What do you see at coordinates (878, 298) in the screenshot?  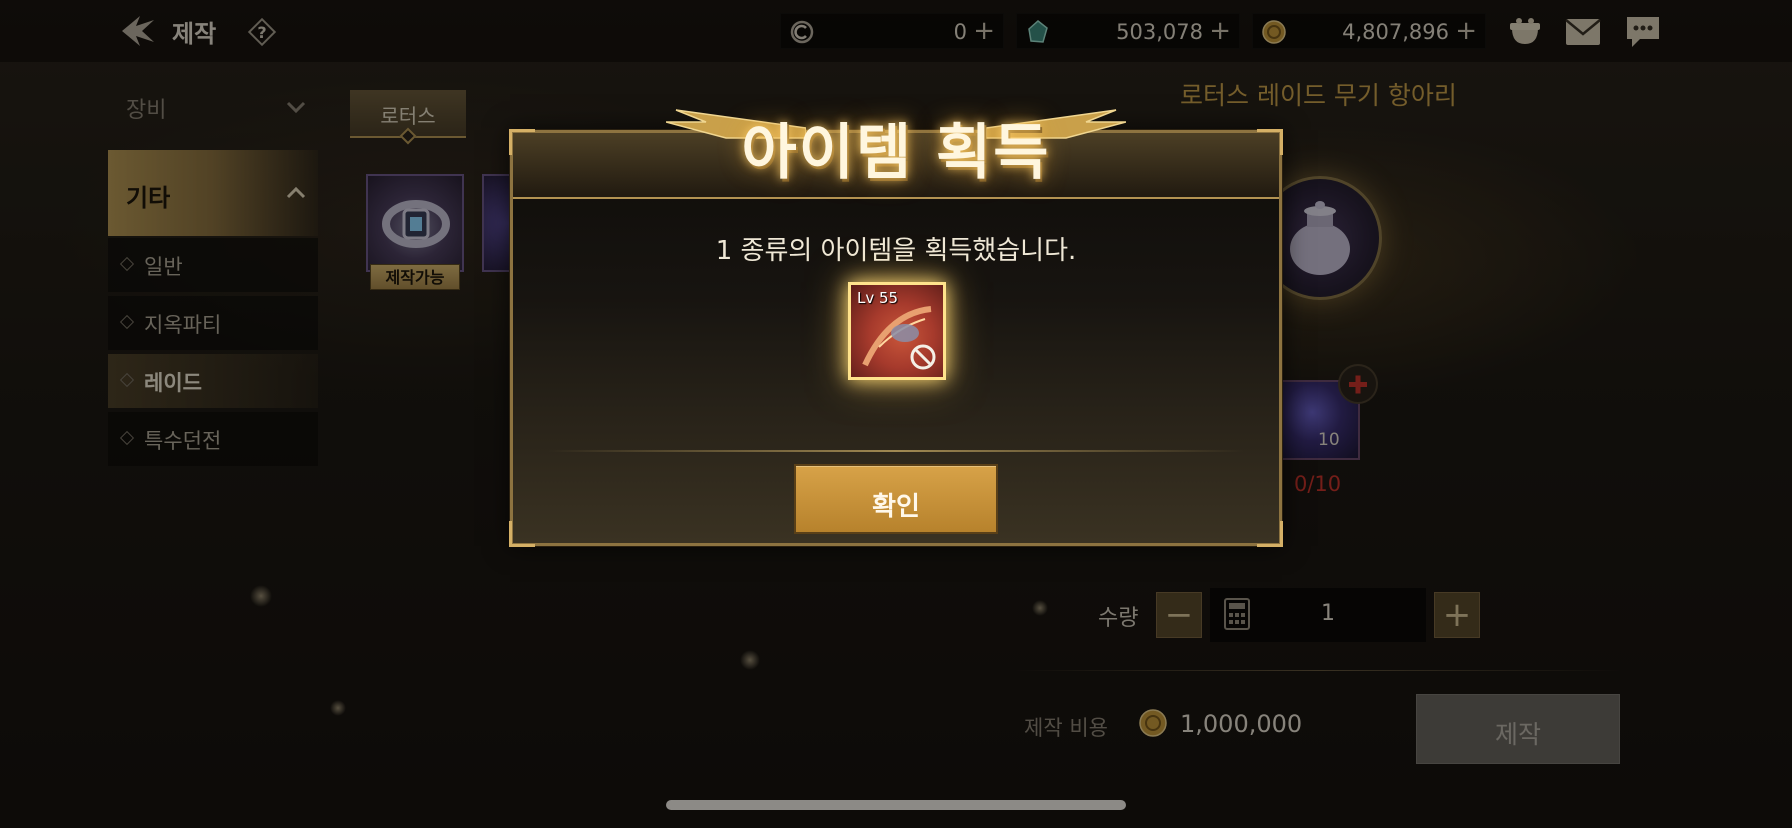 I see `reward-level: Lv 55` at bounding box center [878, 298].